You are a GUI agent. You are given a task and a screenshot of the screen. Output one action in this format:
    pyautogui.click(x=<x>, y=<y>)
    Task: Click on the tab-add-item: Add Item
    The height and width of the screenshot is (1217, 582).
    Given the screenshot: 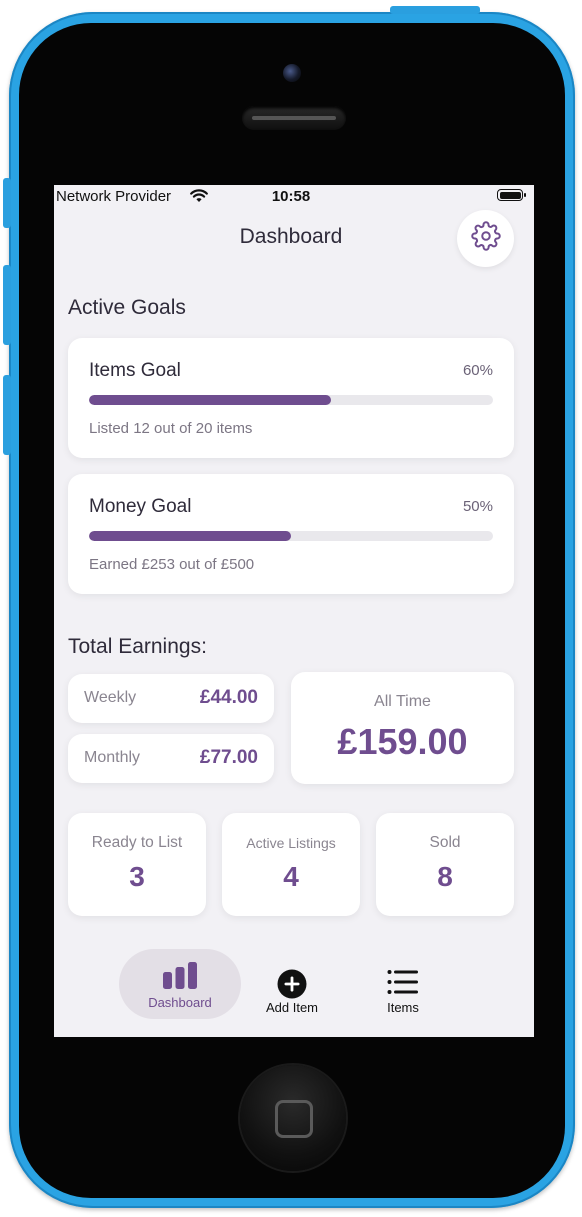 What is the action you would take?
    pyautogui.click(x=292, y=984)
    